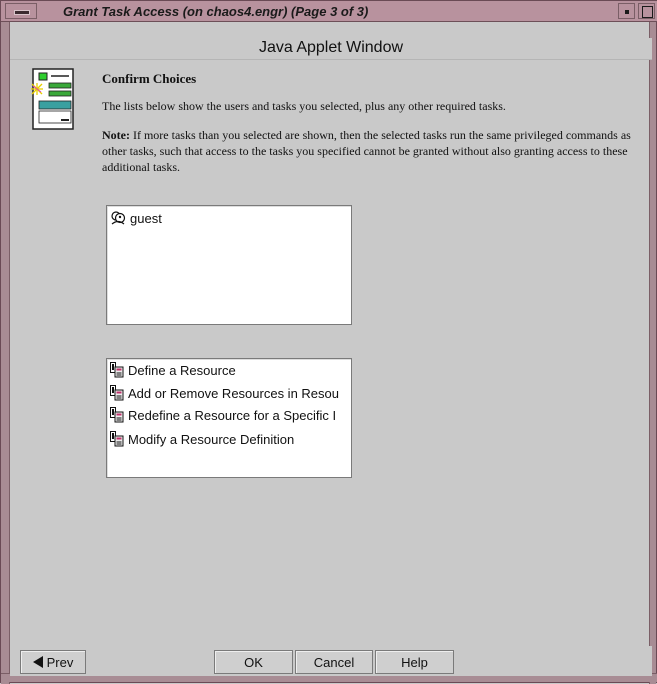  Describe the element at coordinates (118, 218) in the screenshot. I see `user-group-icon` at that location.